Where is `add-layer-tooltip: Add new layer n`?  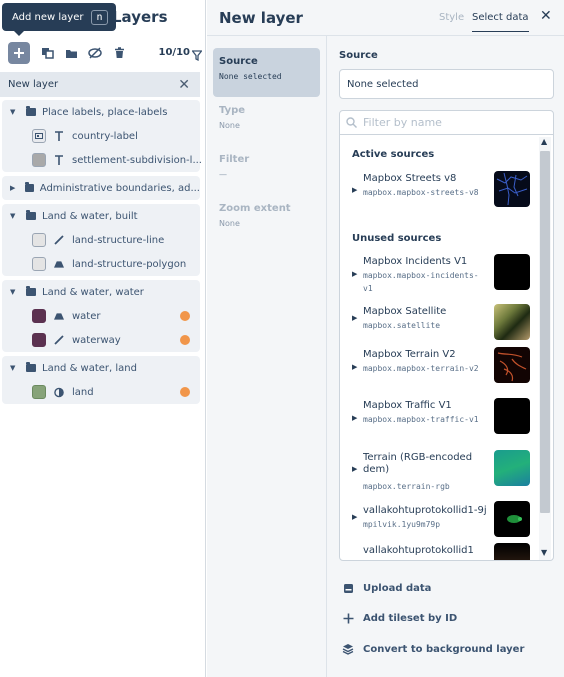
add-layer-tooltip: Add new layer n is located at coordinates (59, 19).